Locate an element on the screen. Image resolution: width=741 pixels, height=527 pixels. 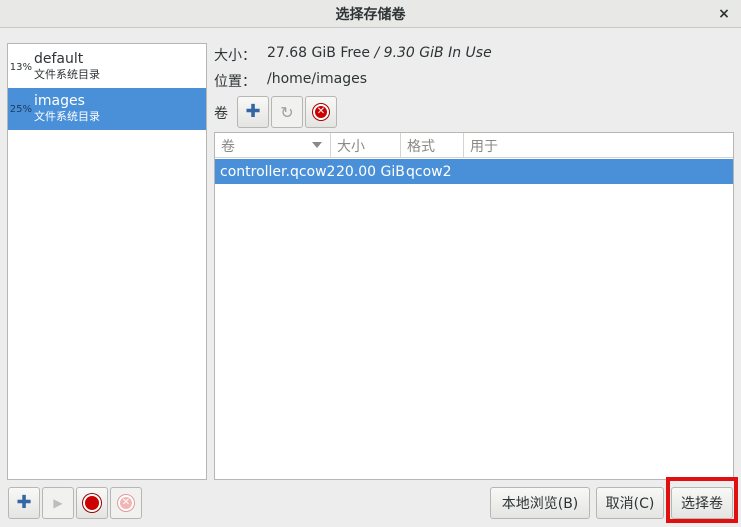
pool-size-row: 大小： 27.68 GiB Free / 9.30 GiB In Use is located at coordinates (353, 55).